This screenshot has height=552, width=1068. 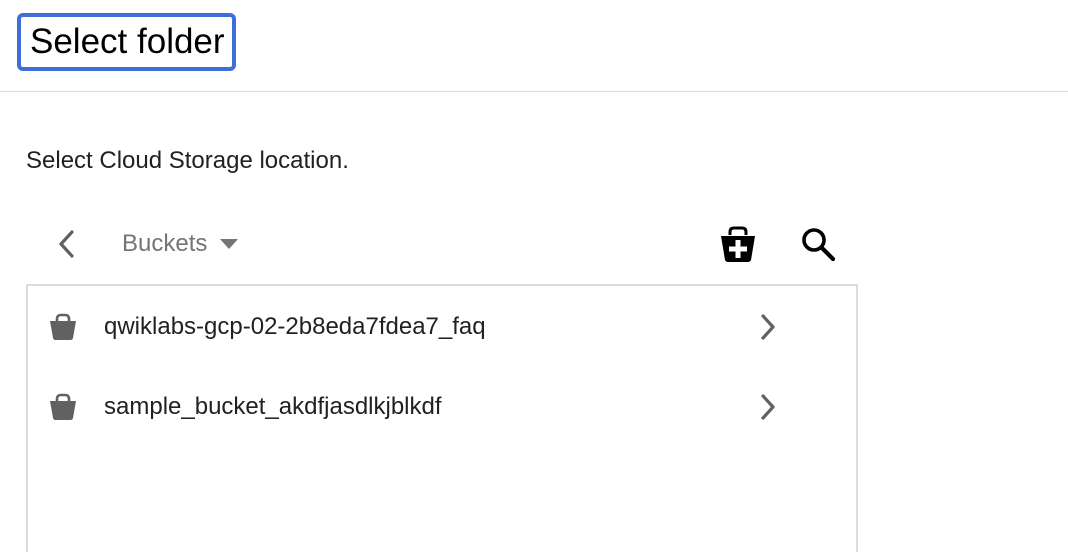 I want to click on chevron-left-icon, so click(x=66, y=244).